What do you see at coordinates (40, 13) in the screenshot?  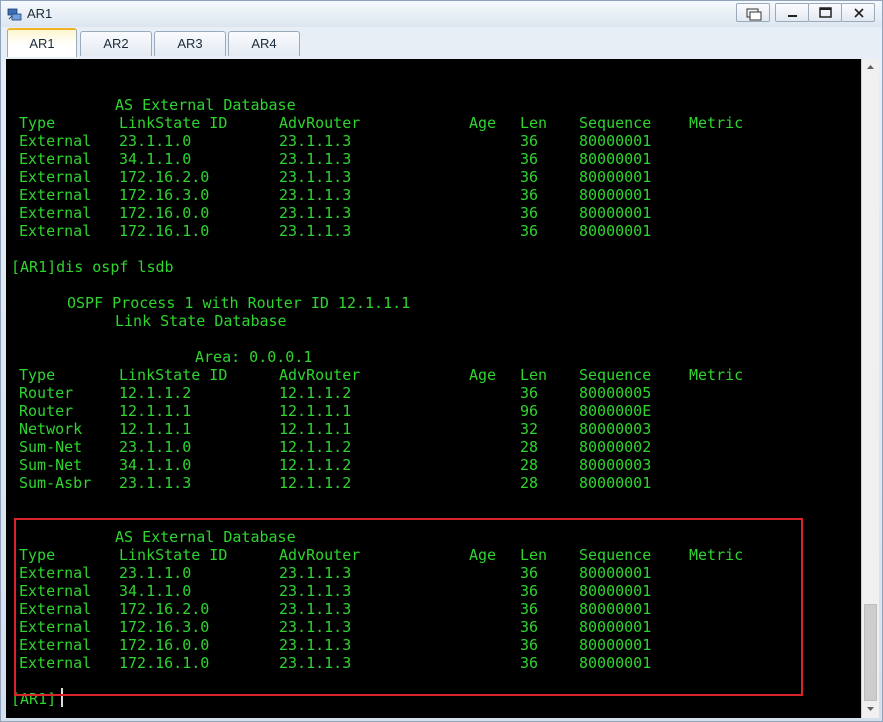 I see `window-title: AR1` at bounding box center [40, 13].